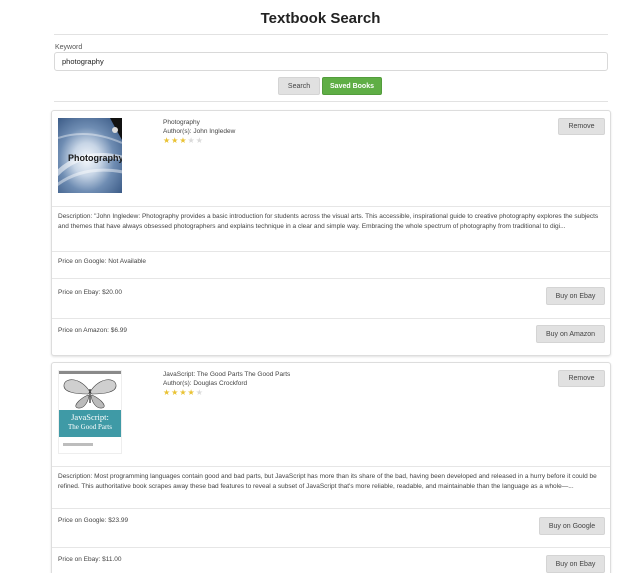 The height and width of the screenshot is (573, 641). Describe the element at coordinates (90, 427) in the screenshot. I see `cover-subtitle: The Good Parts` at that location.